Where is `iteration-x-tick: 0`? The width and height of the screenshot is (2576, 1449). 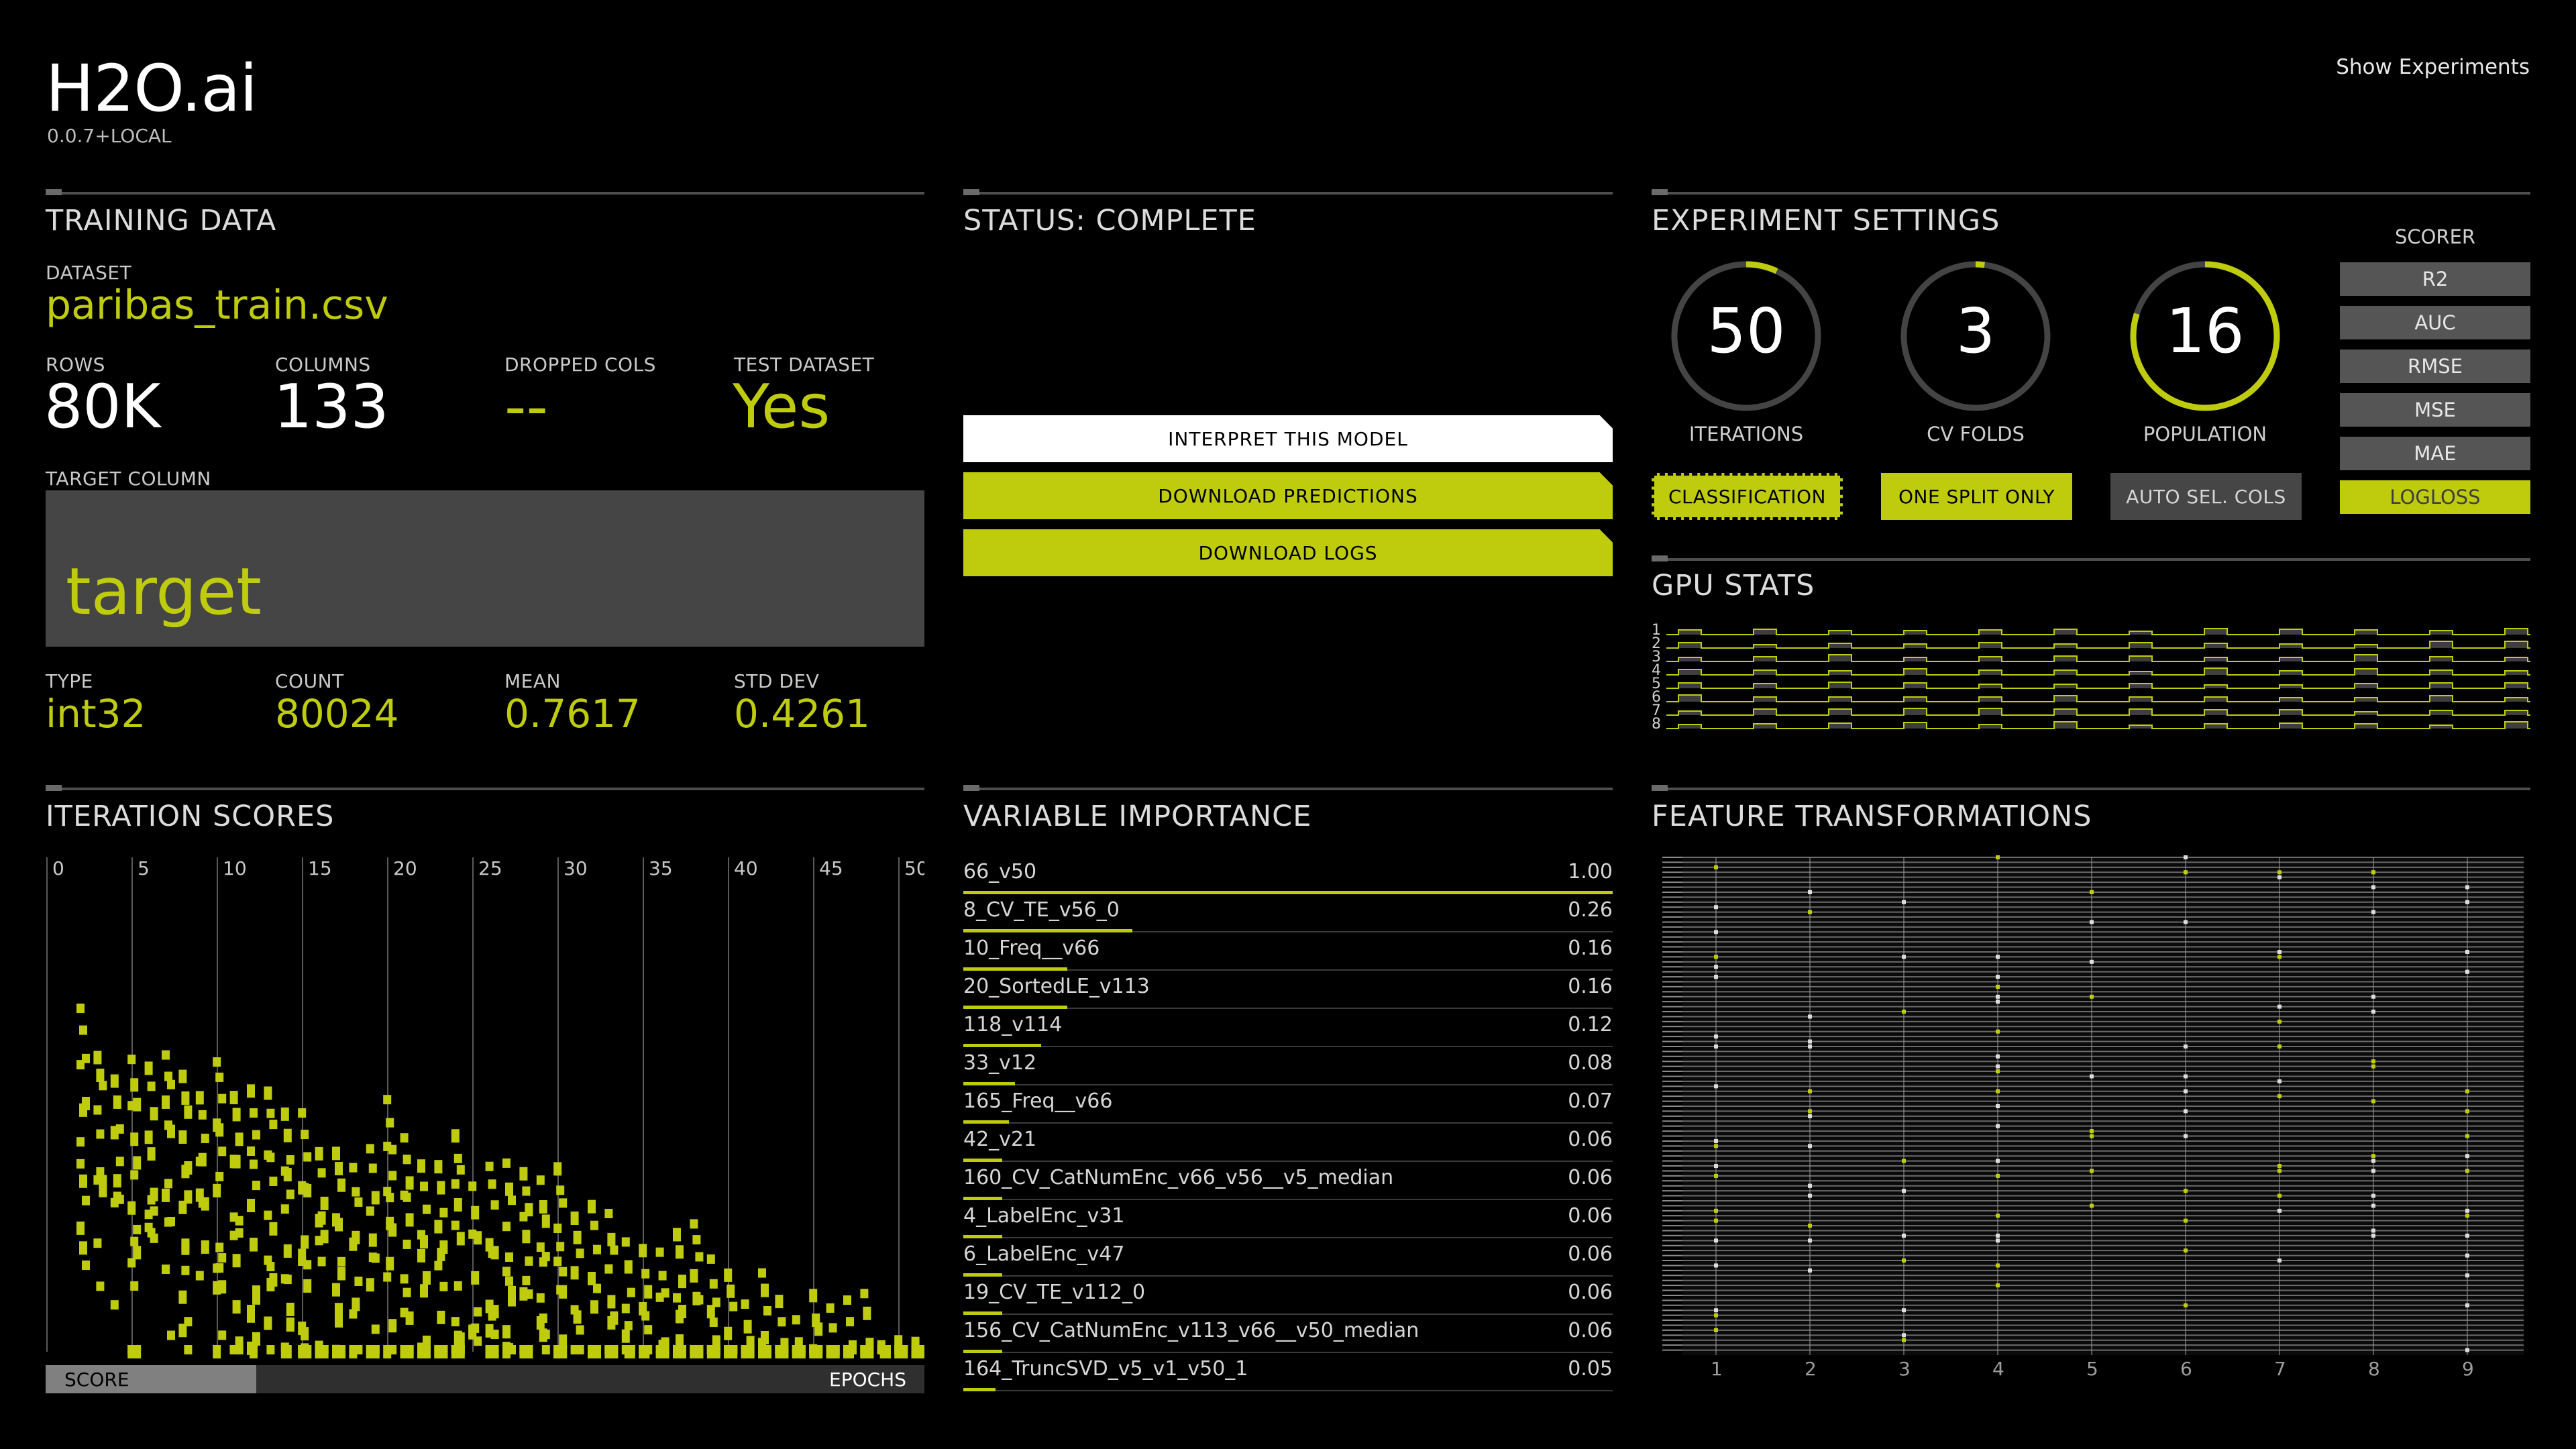
iteration-x-tick: 0 is located at coordinates (58, 868).